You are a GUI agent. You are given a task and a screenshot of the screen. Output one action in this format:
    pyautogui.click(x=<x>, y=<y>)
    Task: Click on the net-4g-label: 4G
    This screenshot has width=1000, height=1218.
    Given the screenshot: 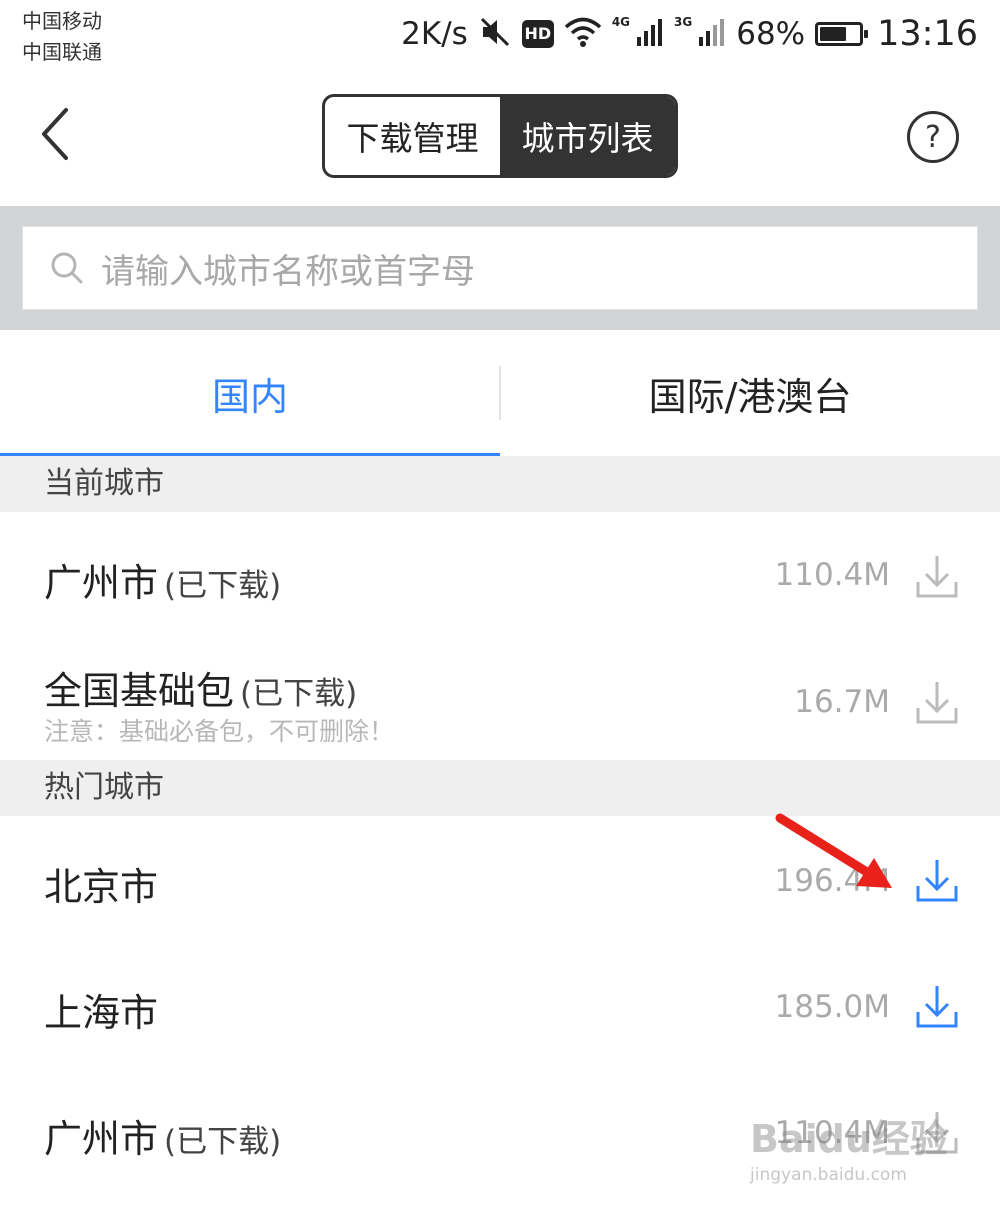 What is the action you would take?
    pyautogui.click(x=621, y=22)
    